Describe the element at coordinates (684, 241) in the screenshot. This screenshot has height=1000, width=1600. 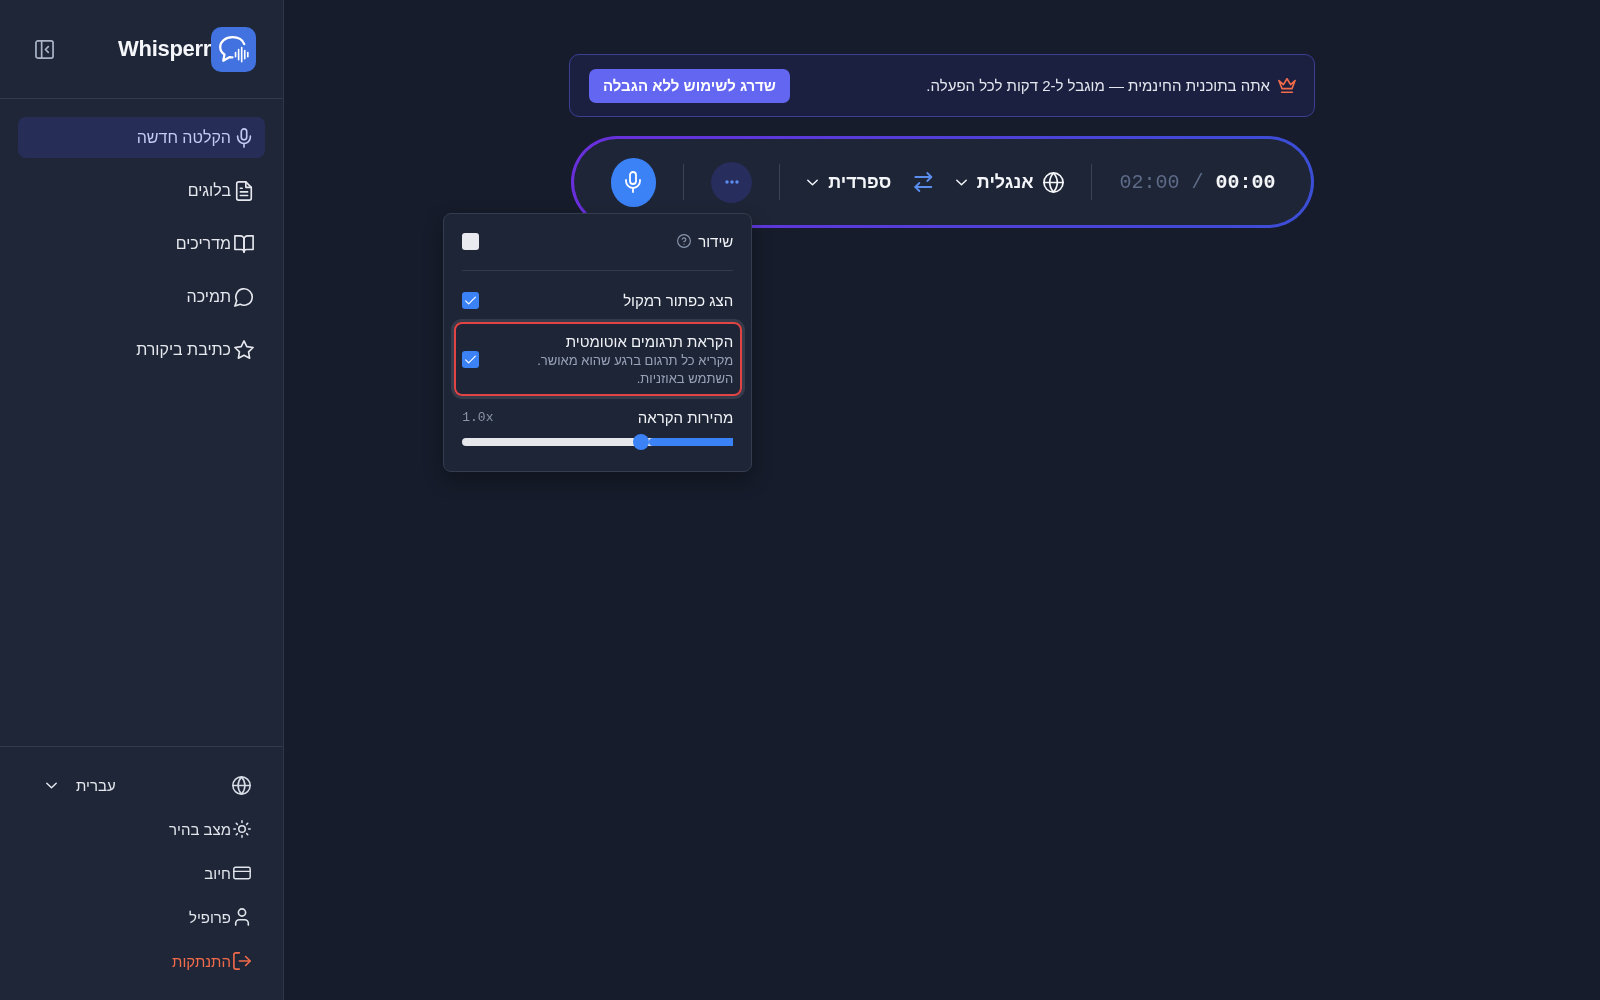
I see `help-icon` at that location.